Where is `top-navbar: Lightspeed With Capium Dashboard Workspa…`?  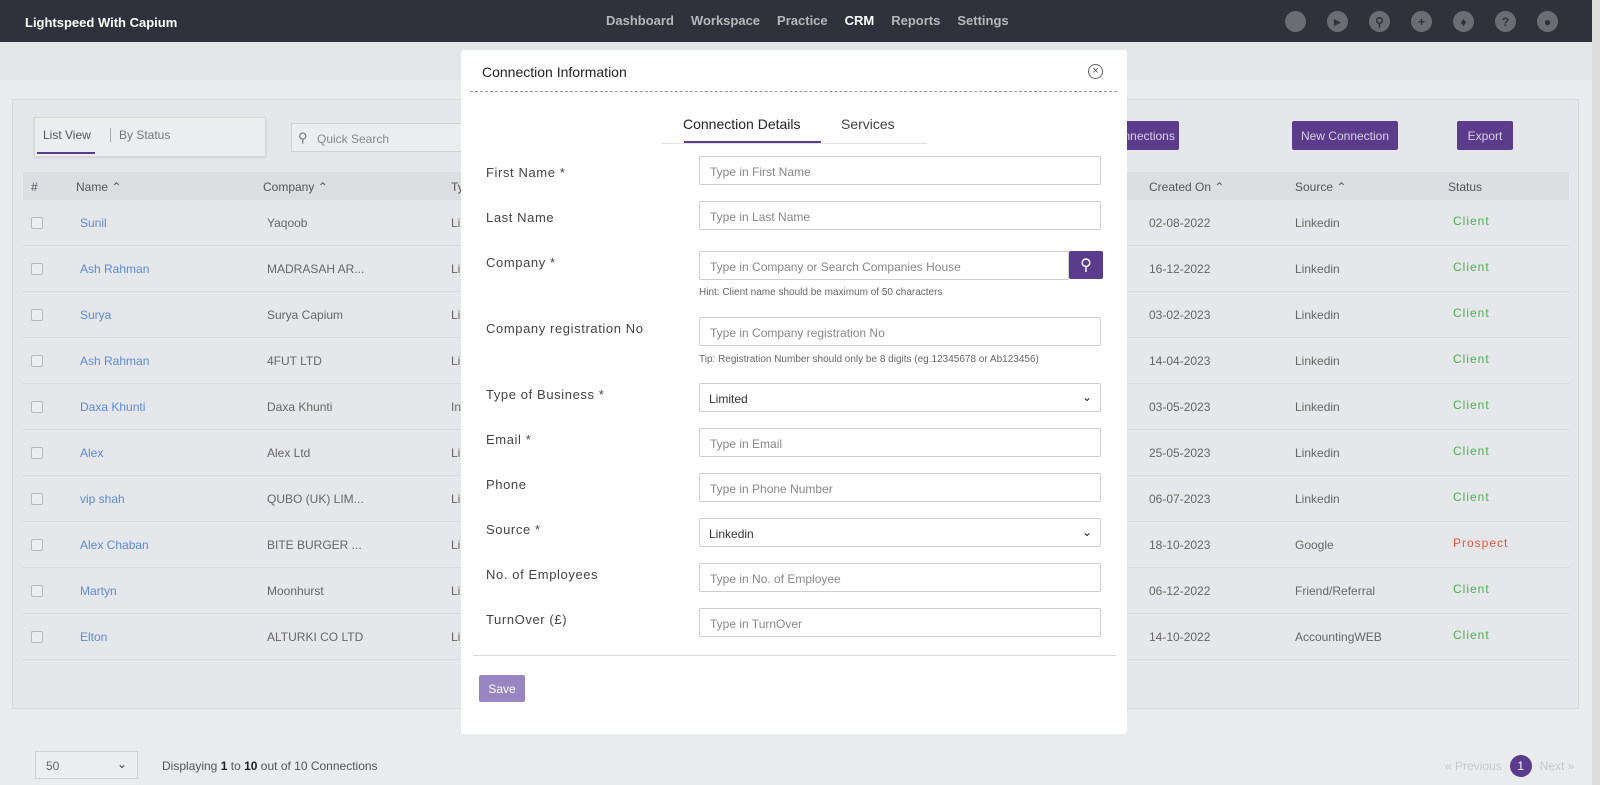
top-navbar: Lightspeed With Capium Dashboard Workspa… is located at coordinates (796, 21).